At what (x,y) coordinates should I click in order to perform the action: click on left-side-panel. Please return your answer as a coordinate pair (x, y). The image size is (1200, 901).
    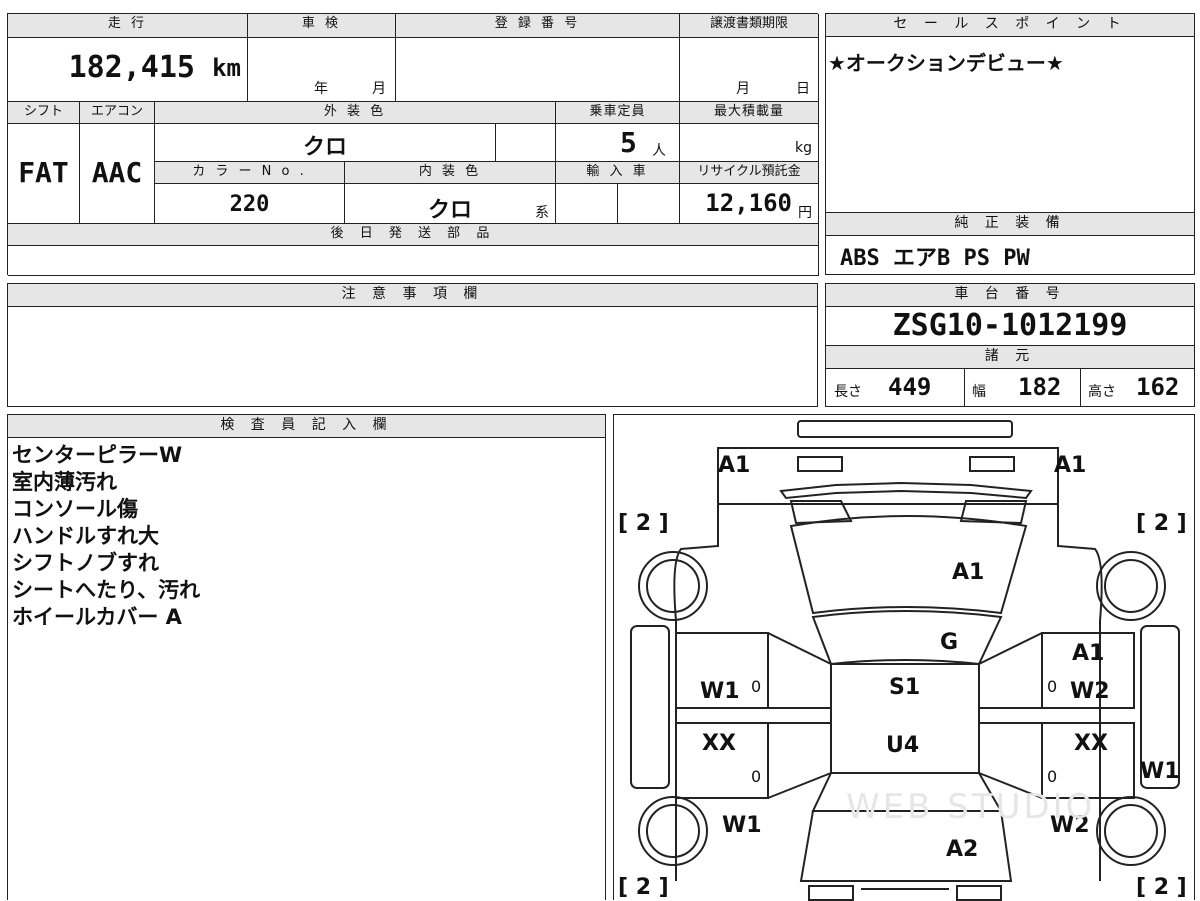
    Looking at the image, I should click on (650, 707).